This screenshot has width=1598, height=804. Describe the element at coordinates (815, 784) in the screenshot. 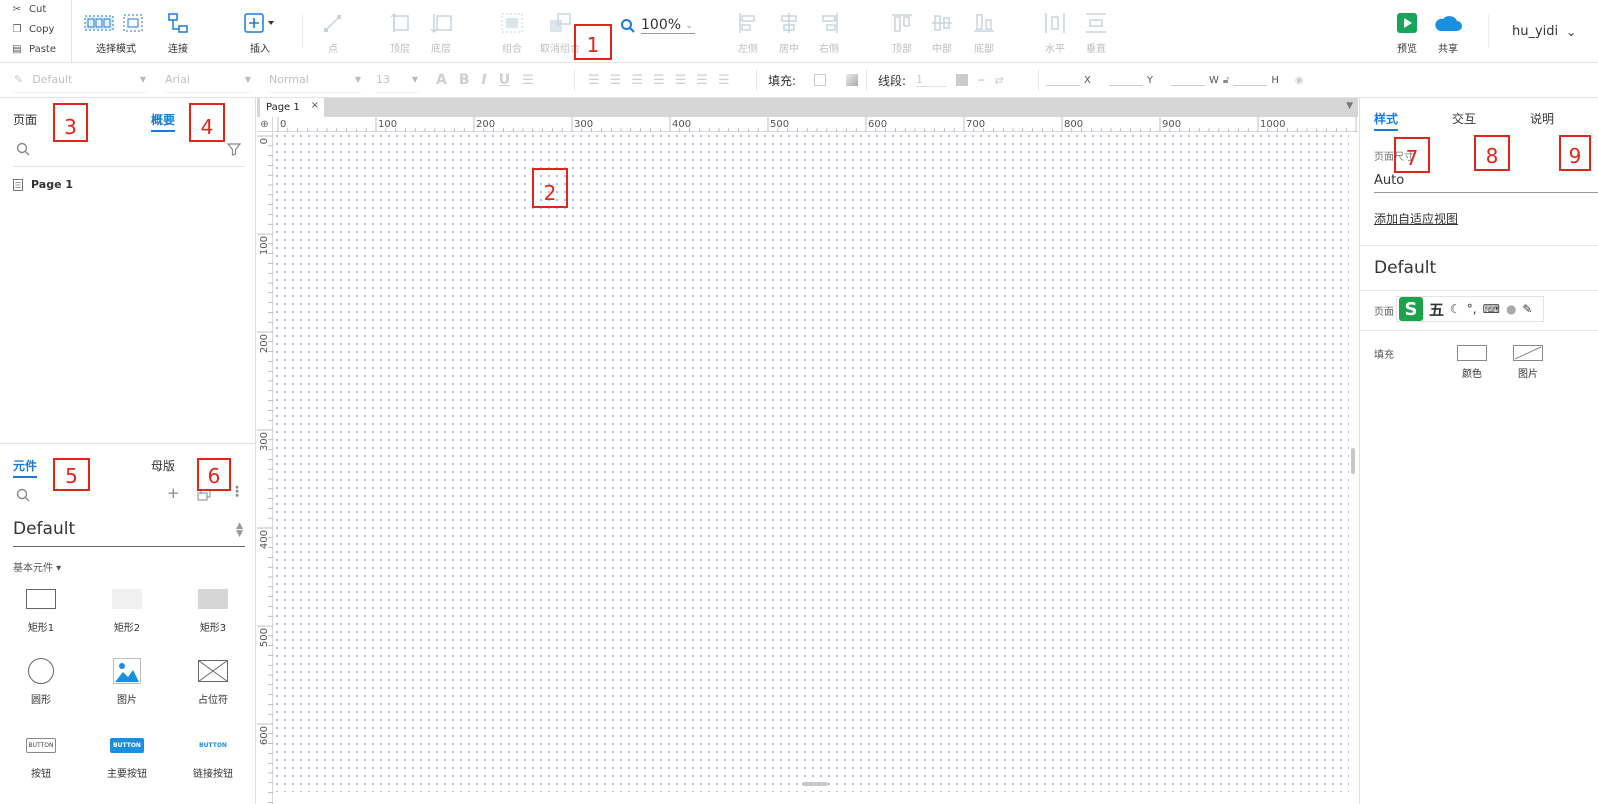

I see `horizontal-scrollbar` at that location.